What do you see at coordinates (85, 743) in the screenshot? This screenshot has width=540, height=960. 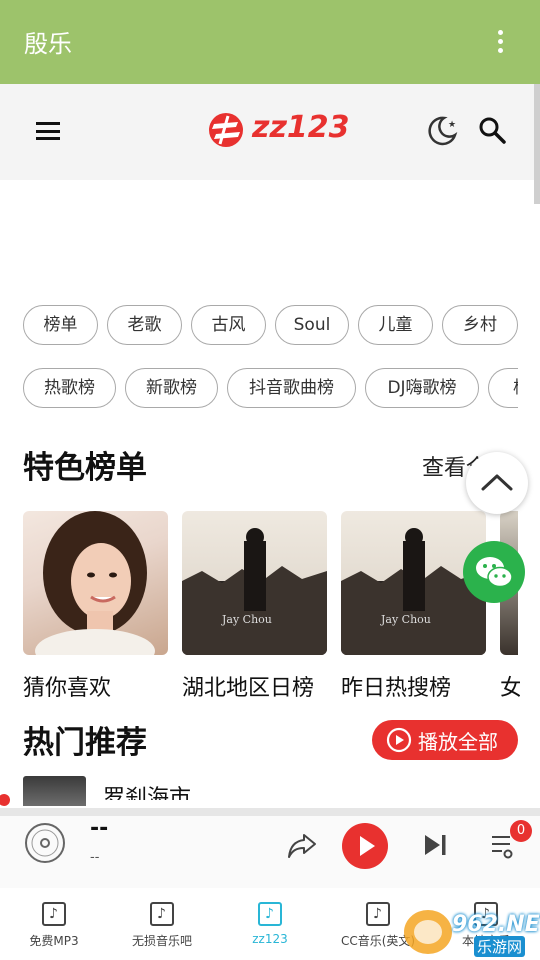 I see `hot-title: 热门推荐` at bounding box center [85, 743].